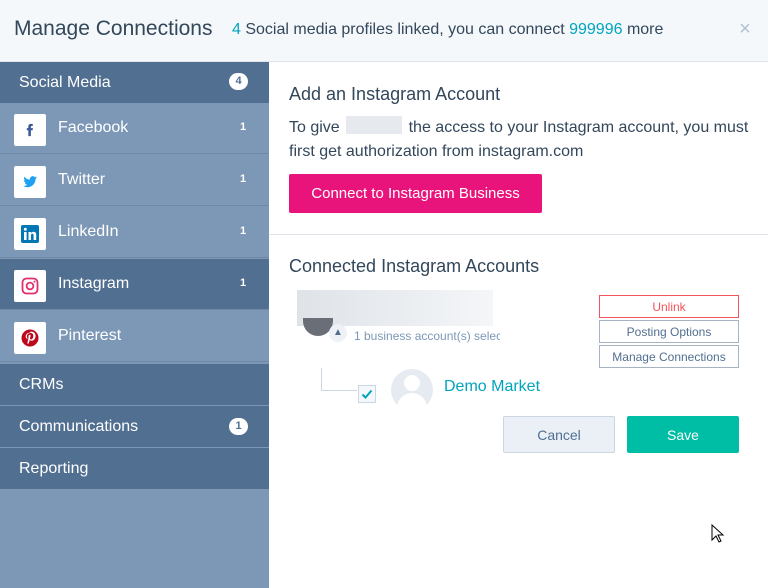  Describe the element at coordinates (94, 283) in the screenshot. I see `sidebar-item-label: Instagram` at that location.